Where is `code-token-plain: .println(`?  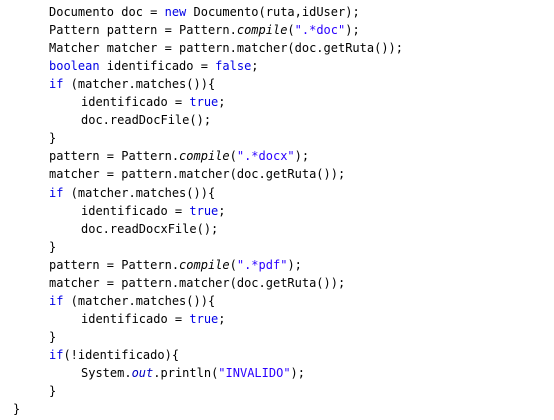
code-token-plain: .println( is located at coordinates (186, 373).